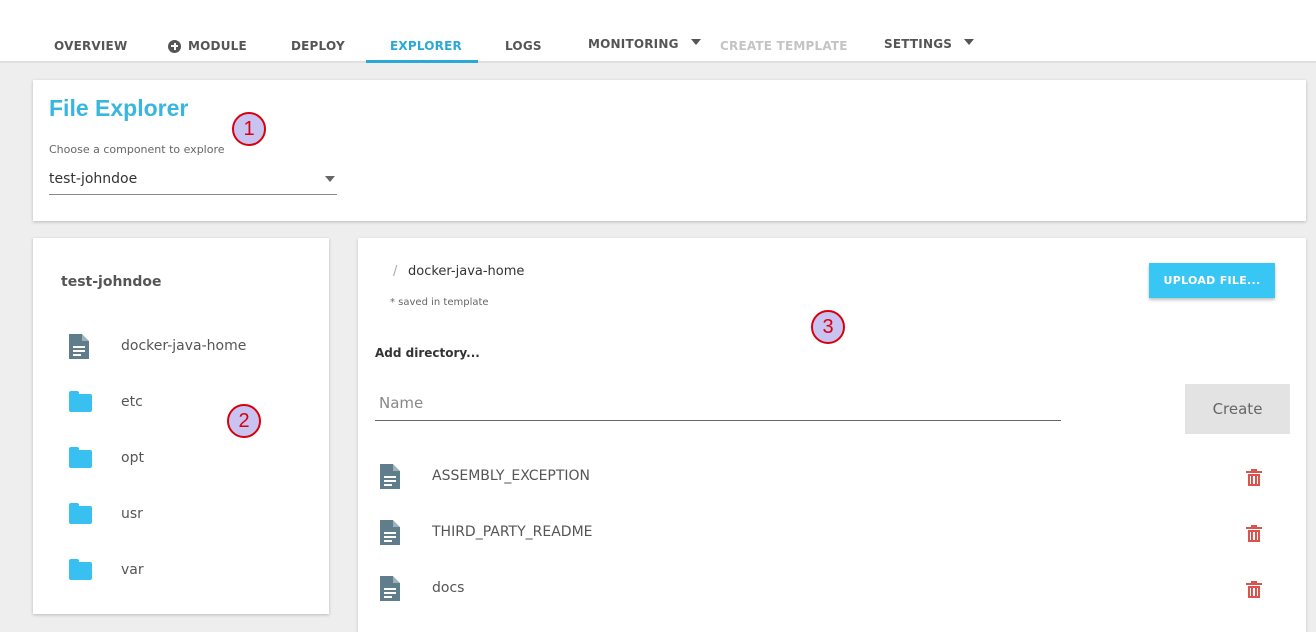 The width and height of the screenshot is (1316, 632). I want to click on tree-item-label: usr, so click(132, 514).